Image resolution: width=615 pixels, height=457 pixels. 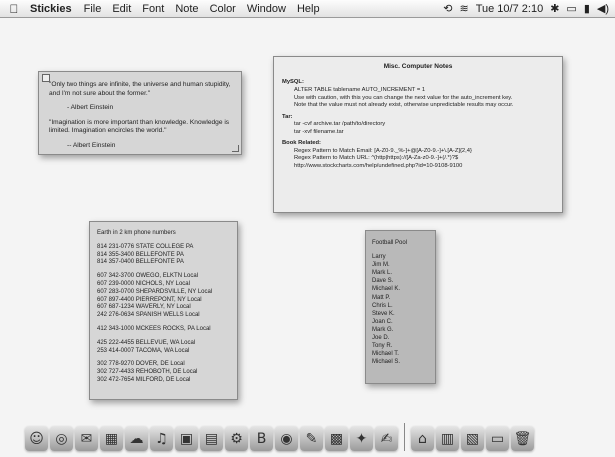 I want to click on safari-icon: ◎, so click(x=61, y=438).